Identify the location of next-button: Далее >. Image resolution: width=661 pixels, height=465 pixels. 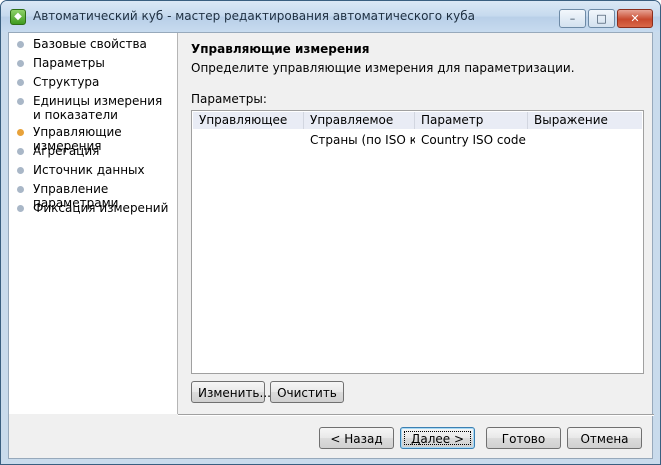
(437, 438).